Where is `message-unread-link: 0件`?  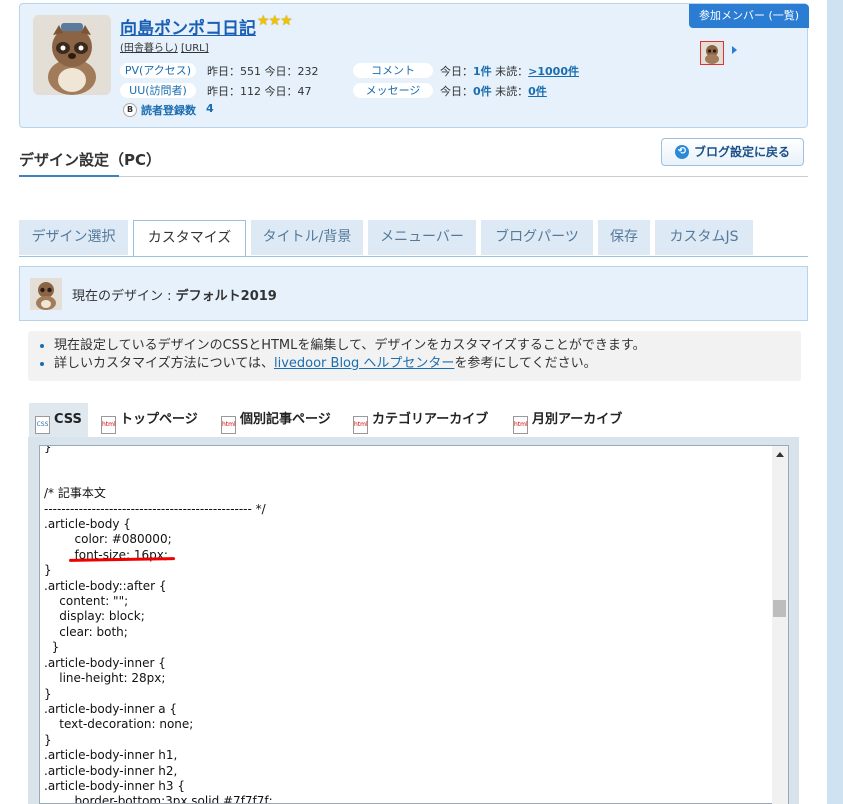
message-unread-link: 0件 is located at coordinates (537, 91).